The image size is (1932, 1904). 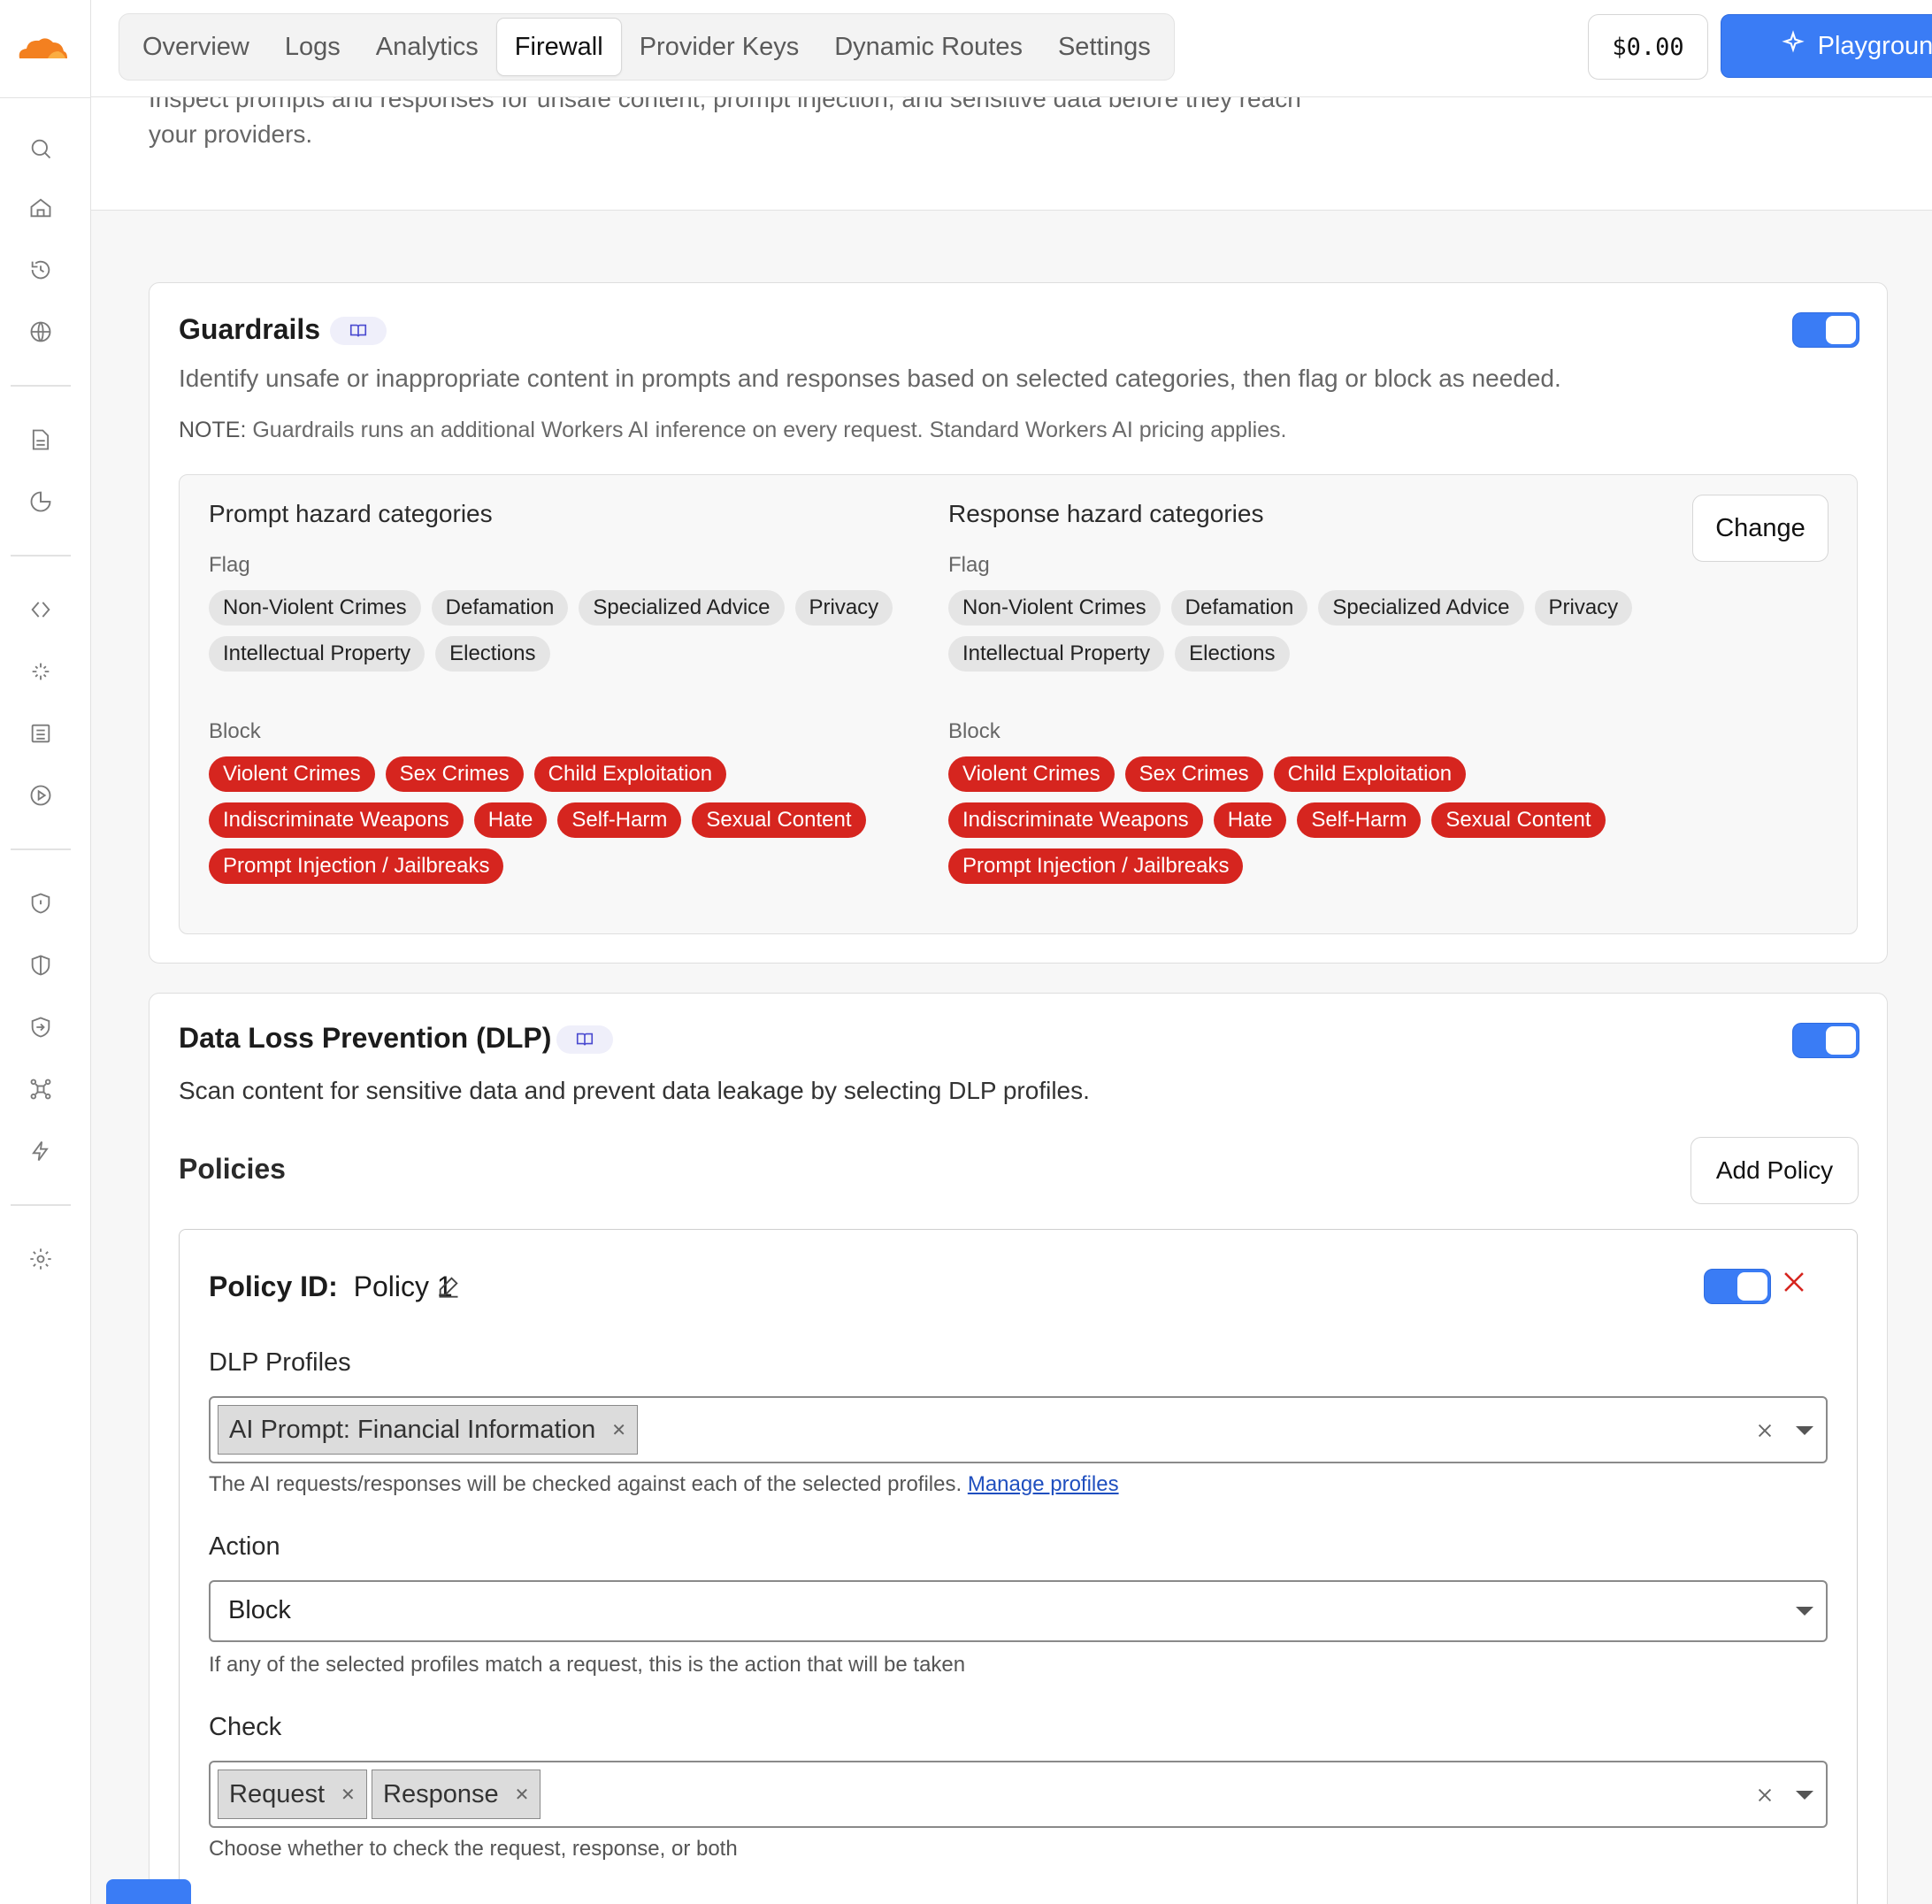 I want to click on dlp-profiles-multiselect: AI Prompt: Financial Information ✕, so click(x=1018, y=1429).